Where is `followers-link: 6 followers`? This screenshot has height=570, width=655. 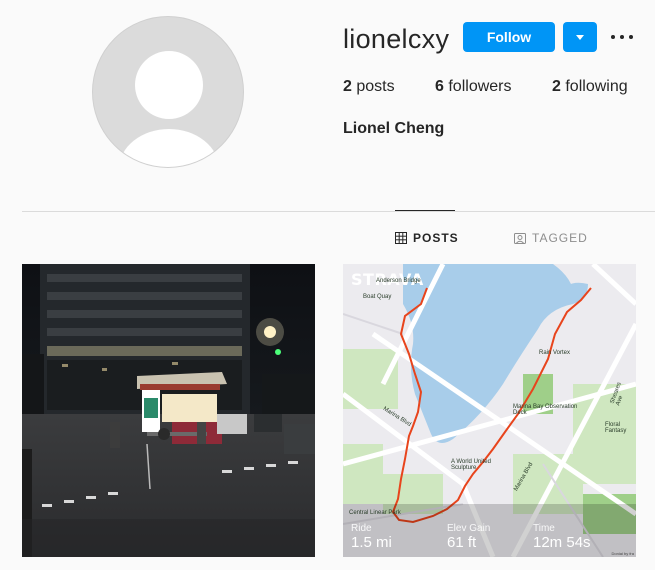 followers-link: 6 followers is located at coordinates (473, 87).